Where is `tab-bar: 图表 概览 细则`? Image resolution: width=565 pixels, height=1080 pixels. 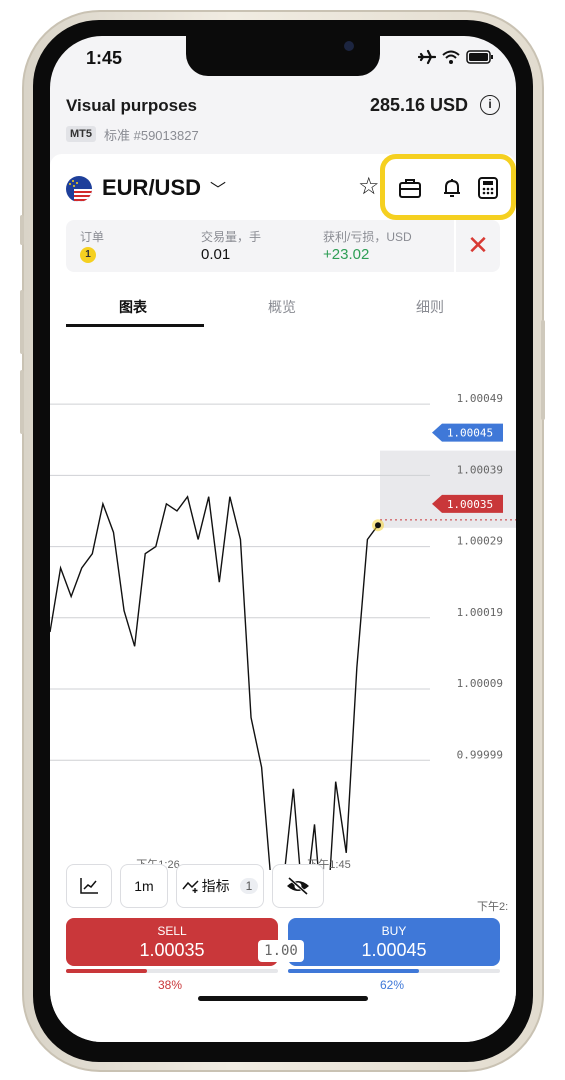
tab-bar: 图表 概览 细则 is located at coordinates (283, 306).